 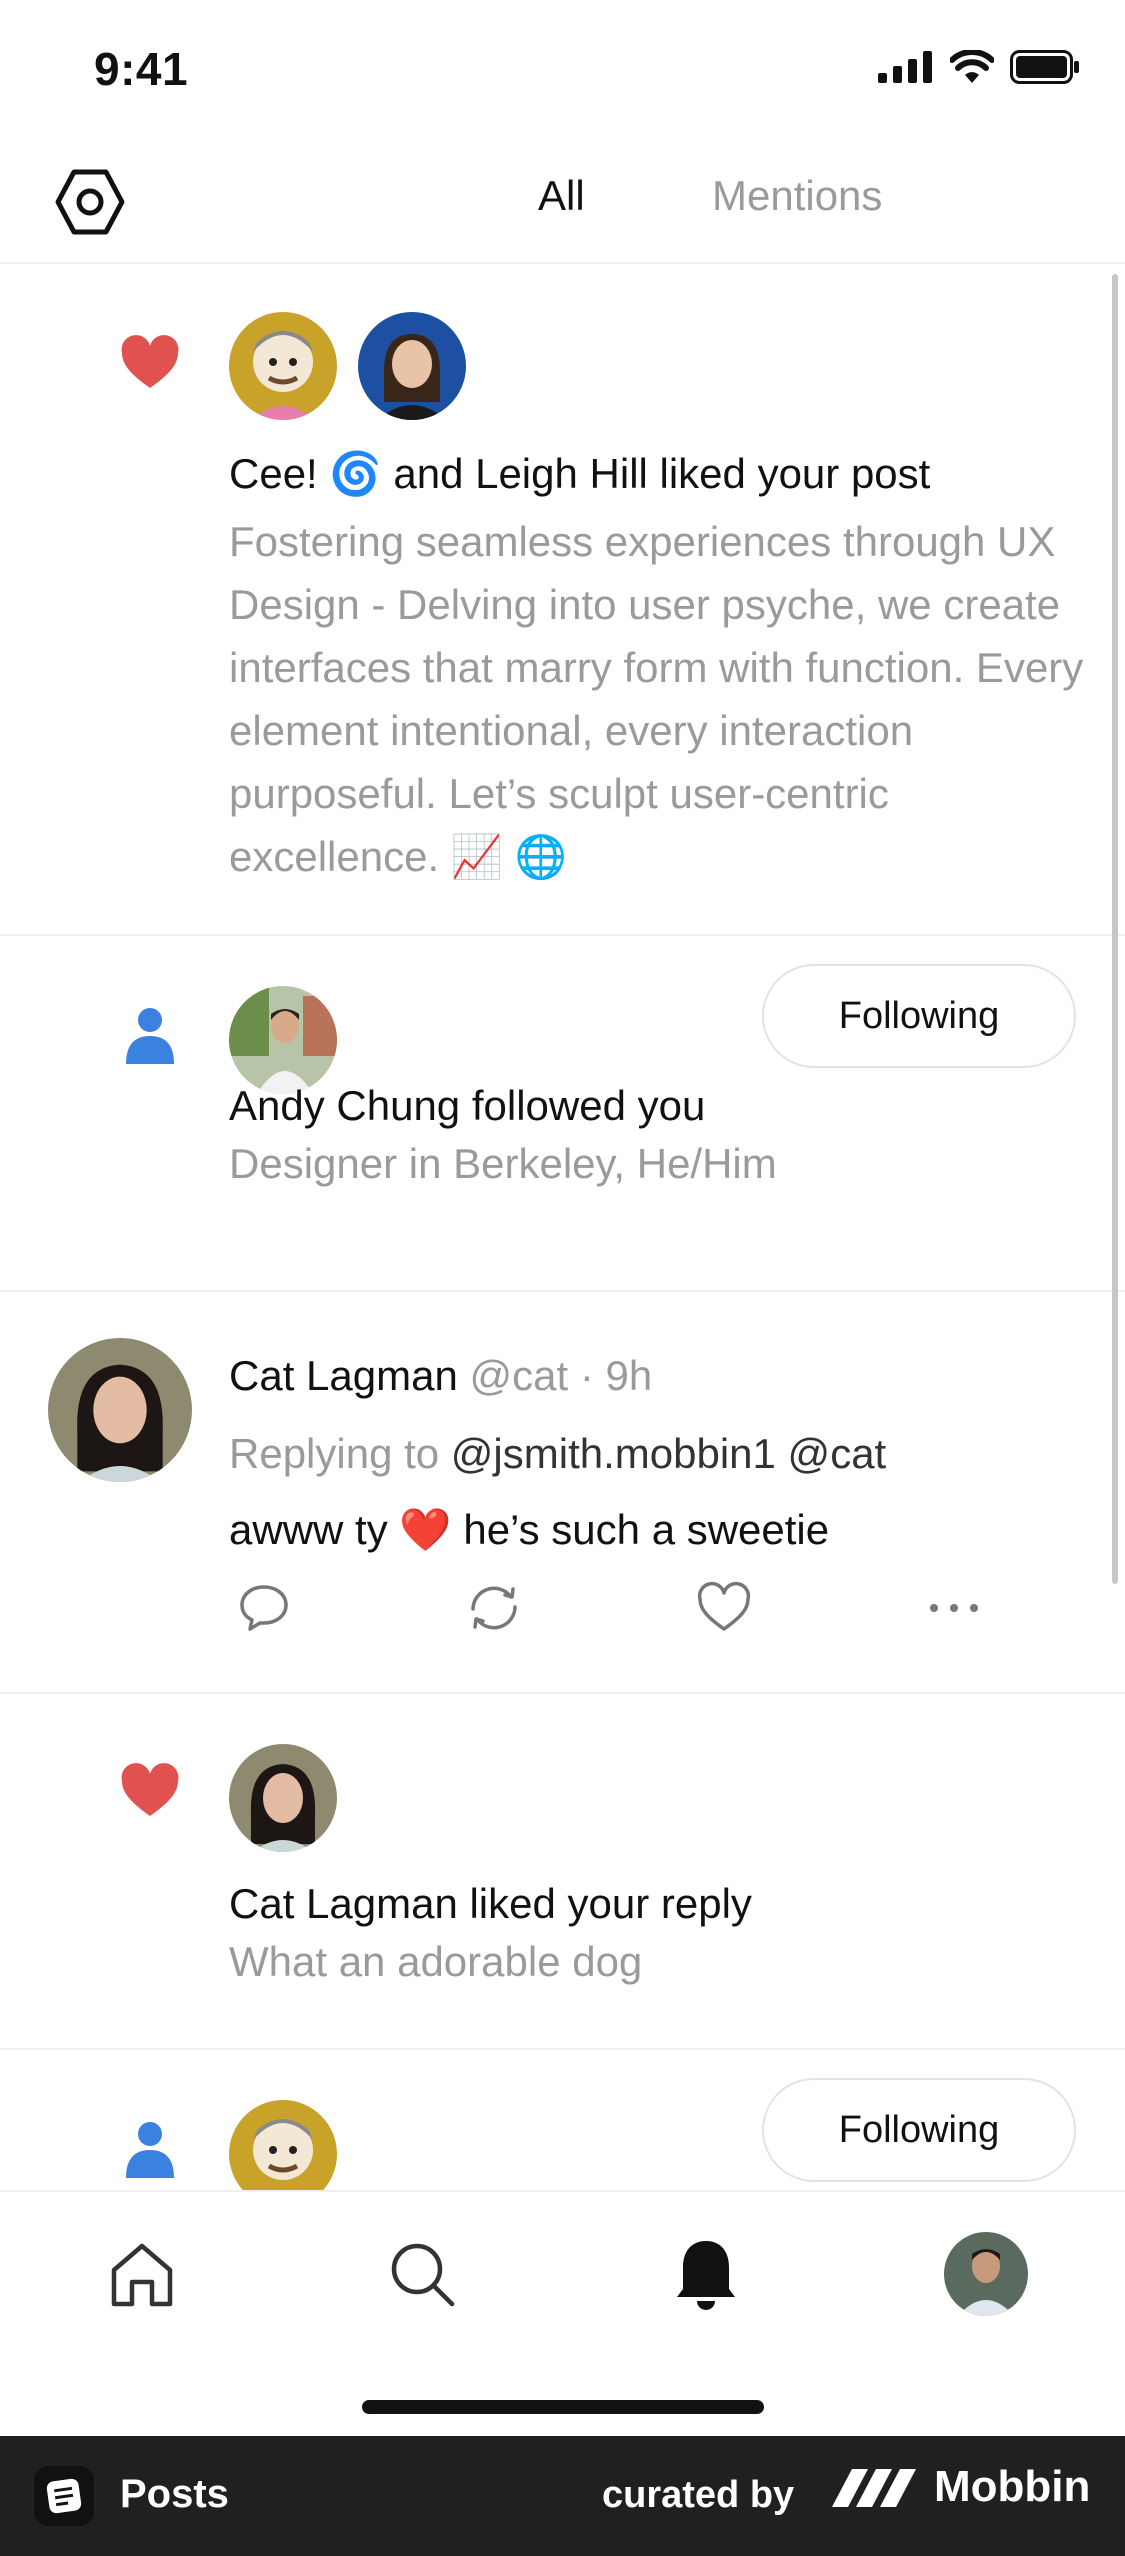 I want to click on tab-search, so click(x=422, y=2274).